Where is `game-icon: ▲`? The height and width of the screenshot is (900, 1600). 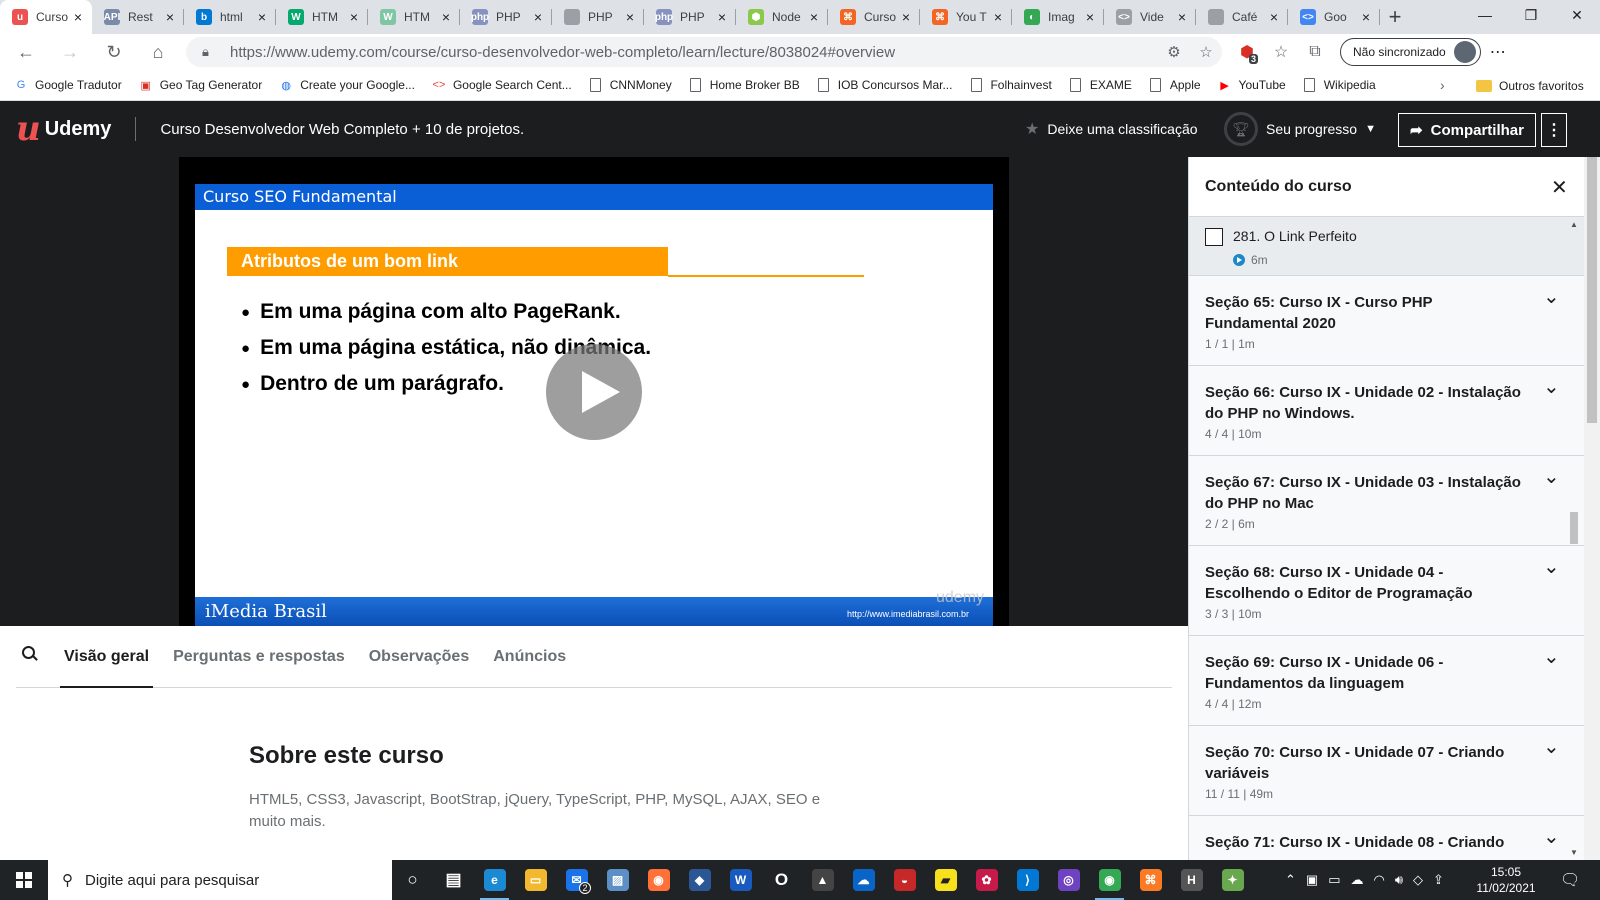 game-icon: ▲ is located at coordinates (822, 880).